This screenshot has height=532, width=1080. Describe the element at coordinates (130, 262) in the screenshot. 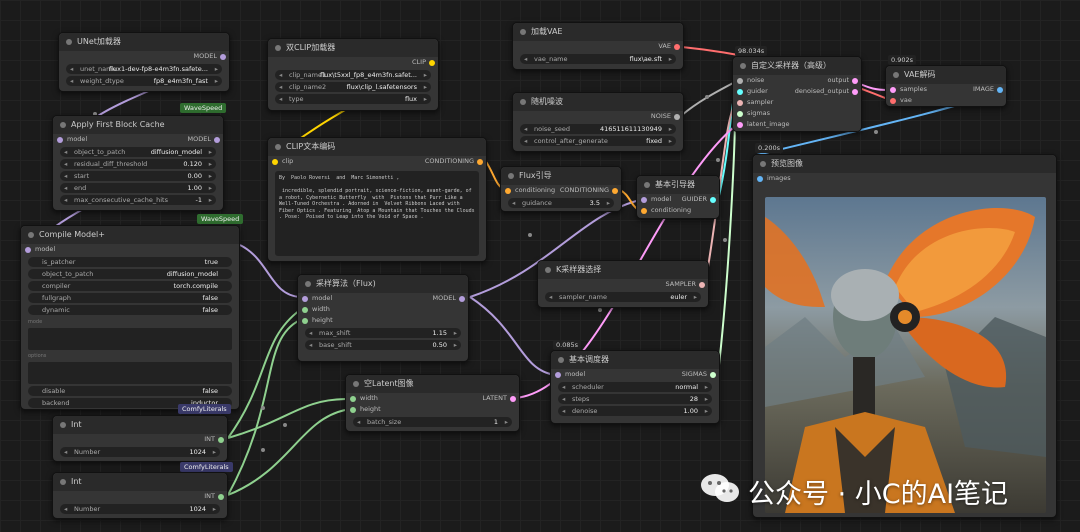

I see `is-patcher-toggle: is_patcher true` at that location.